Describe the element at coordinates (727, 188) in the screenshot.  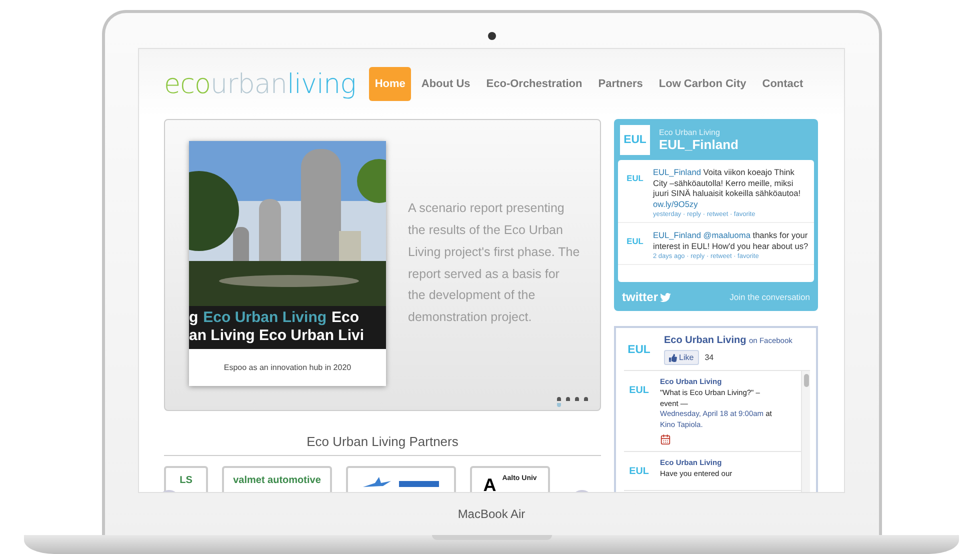
I see `tweet-text: EUL_Finland Voita viikon koeajo Think City –sähköautolla! Kerro meille, miksi juuri SINÄ haluaisit kokeilla sähköautoa! ow.ly/9O5zy` at that location.